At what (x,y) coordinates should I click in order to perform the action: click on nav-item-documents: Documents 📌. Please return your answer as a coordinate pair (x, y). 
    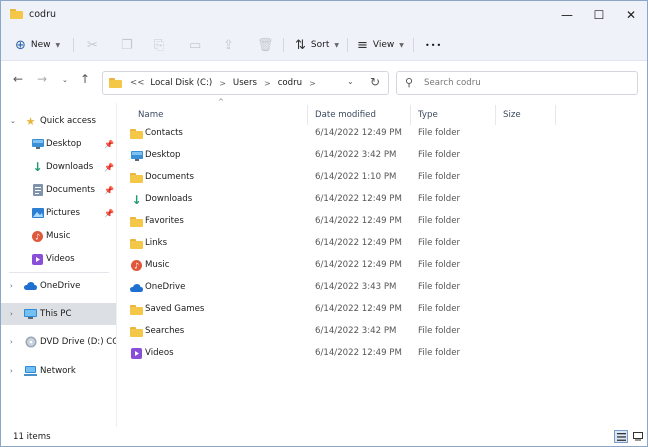
    Looking at the image, I should click on (58, 190).